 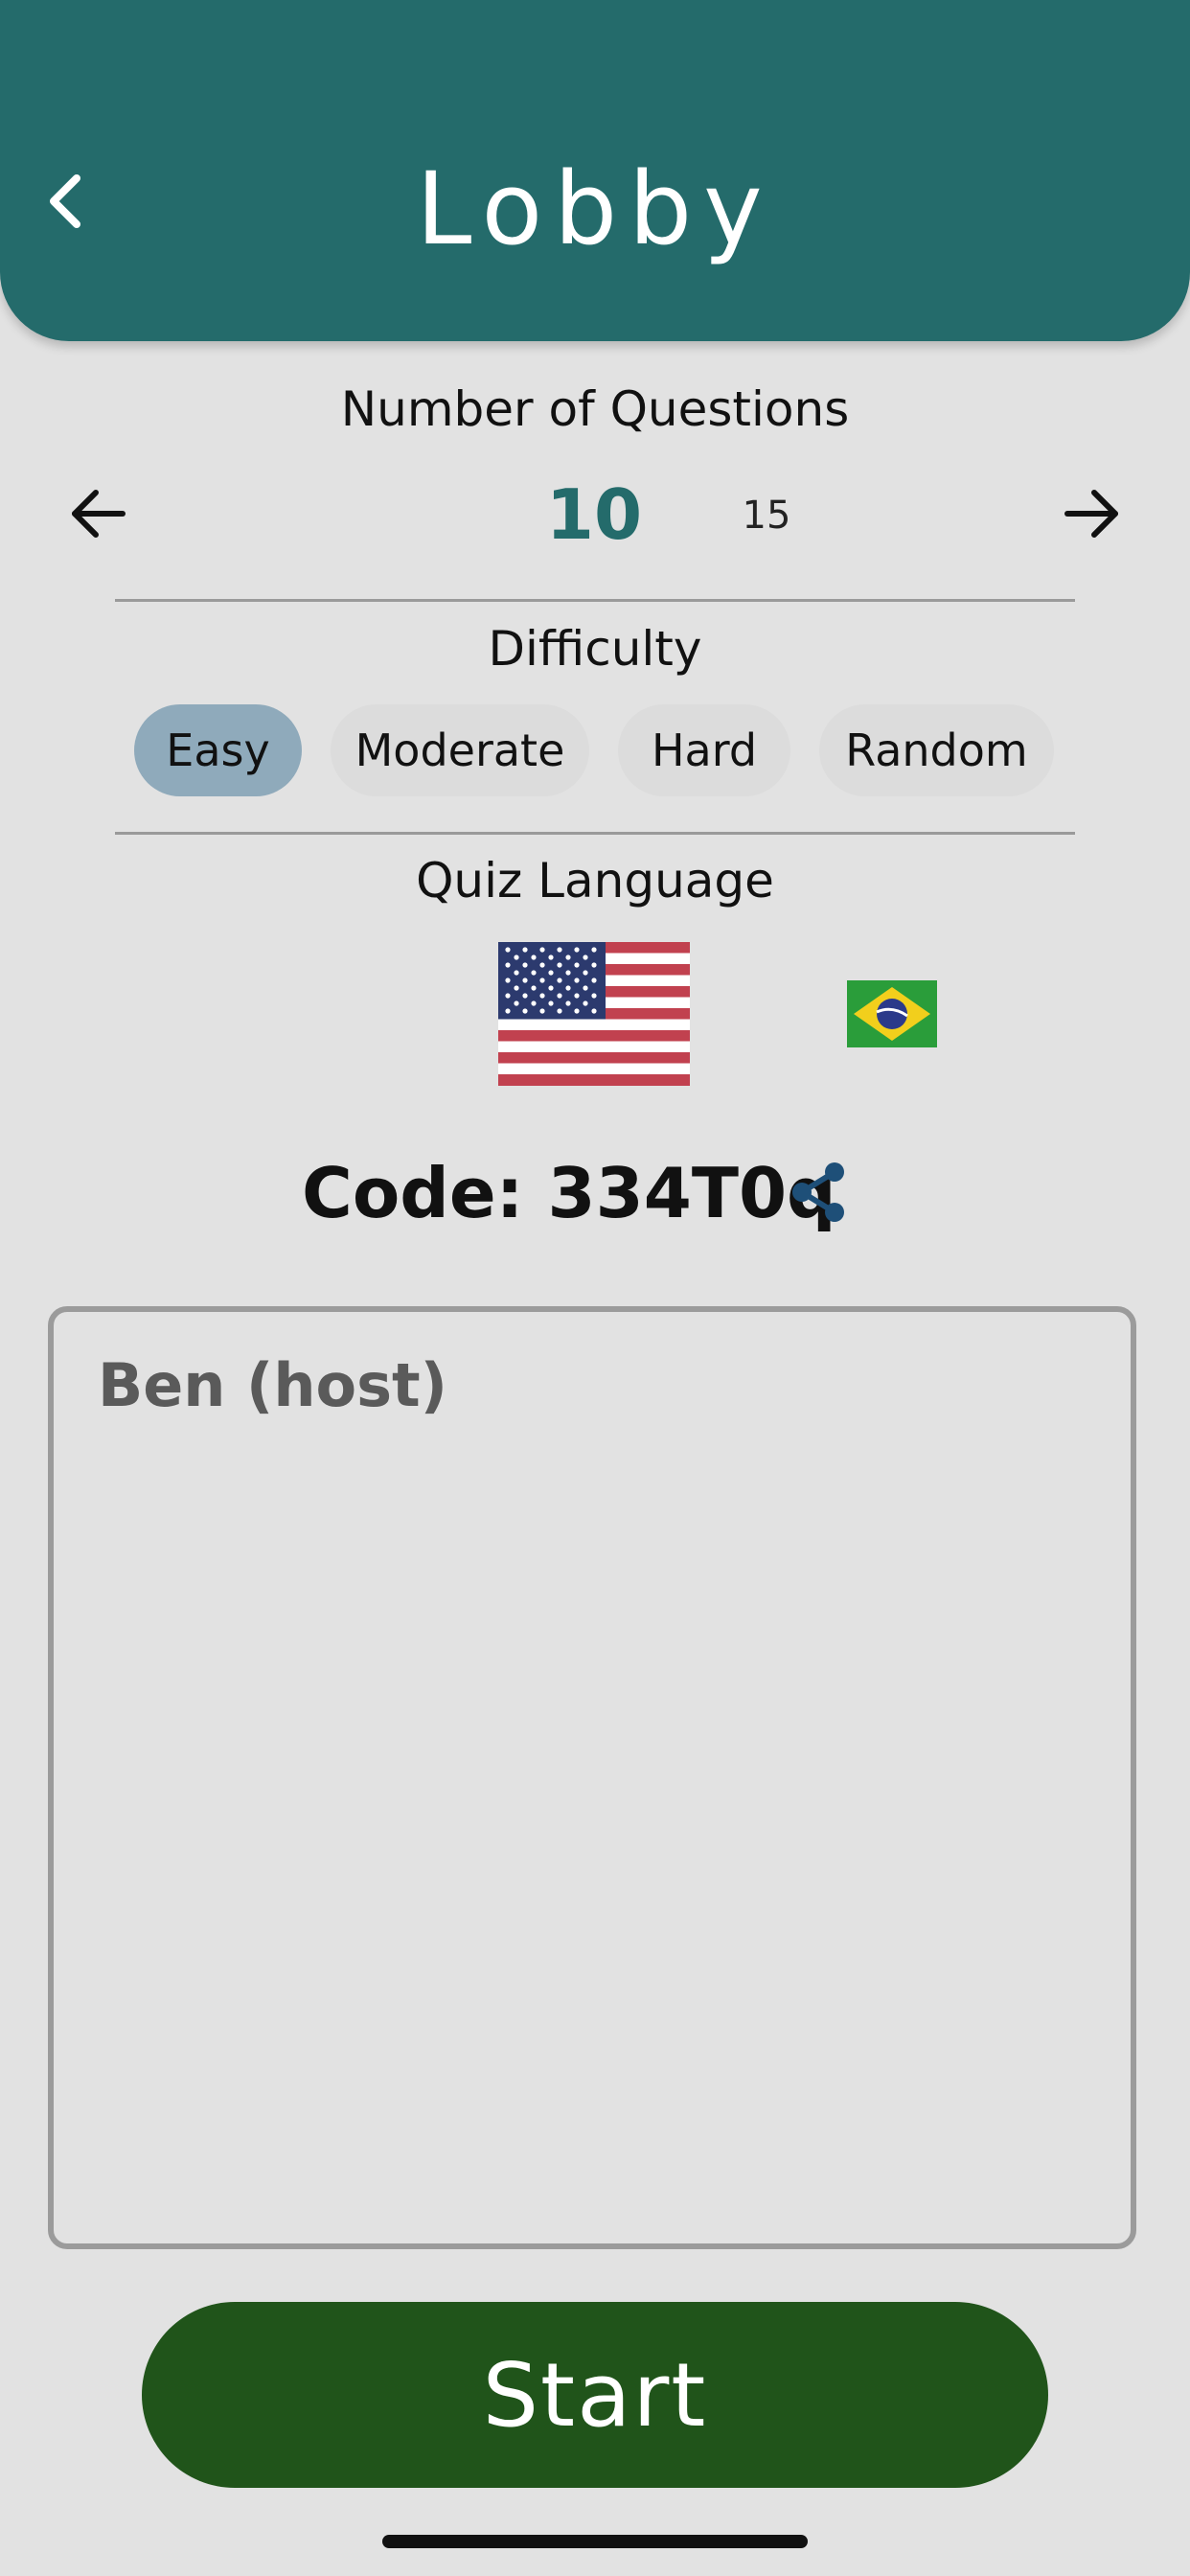 I want to click on brazil-flag-button, so click(x=892, y=1013).